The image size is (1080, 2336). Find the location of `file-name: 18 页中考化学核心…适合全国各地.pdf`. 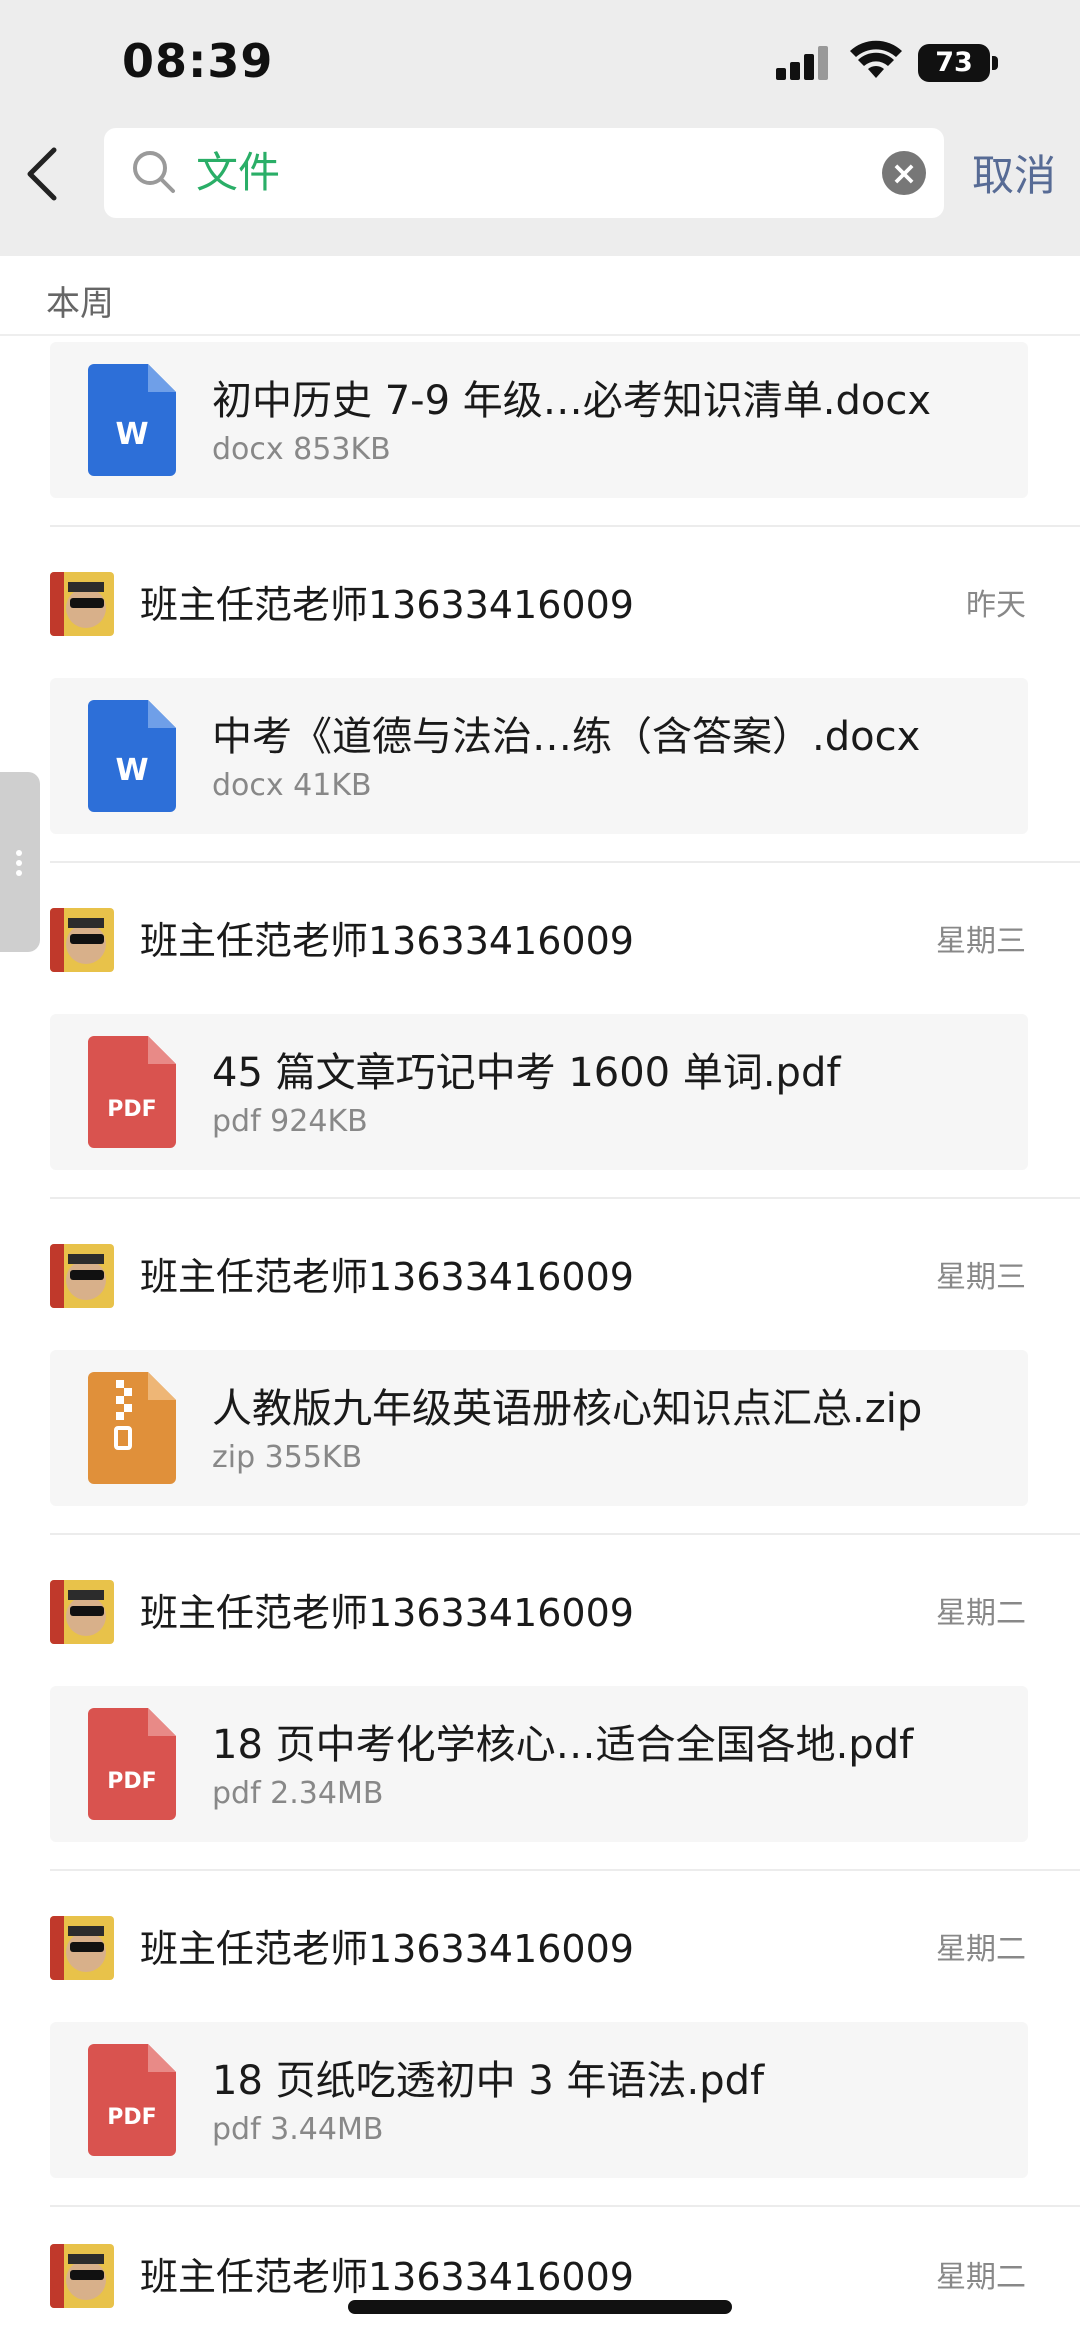

file-name: 18 页中考化学核心…适合全国各地.pdf is located at coordinates (563, 1745).